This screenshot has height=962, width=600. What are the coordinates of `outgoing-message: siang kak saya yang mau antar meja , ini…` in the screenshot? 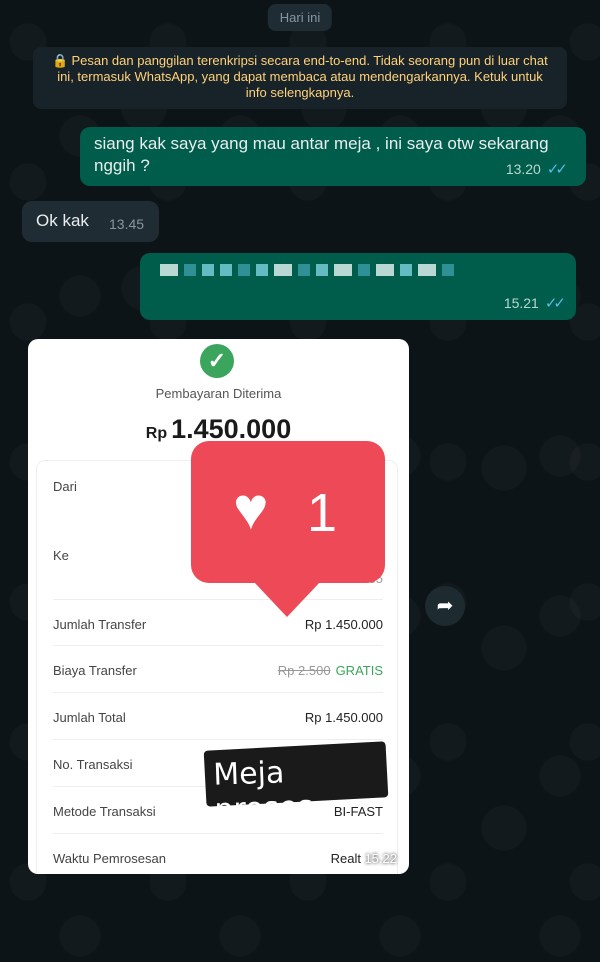 It's located at (333, 156).